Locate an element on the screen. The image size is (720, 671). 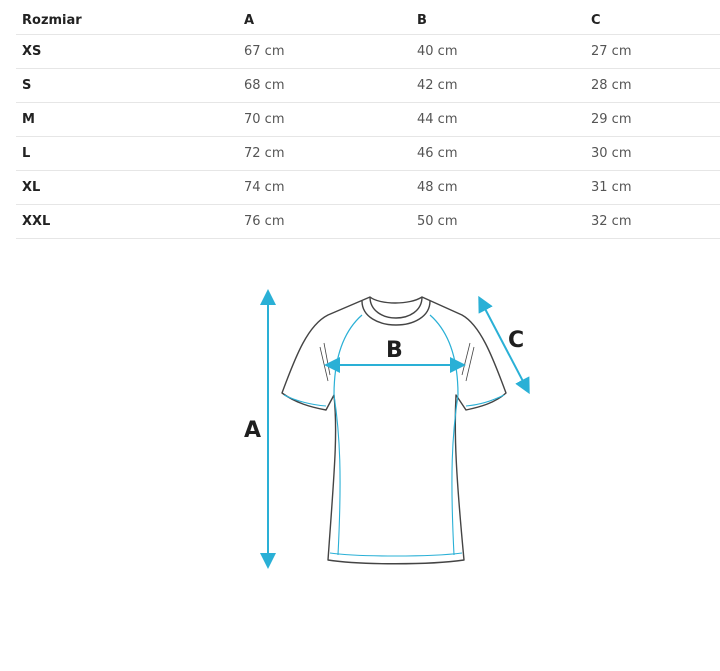
value-b-cell: 46 cm is located at coordinates (498, 153).